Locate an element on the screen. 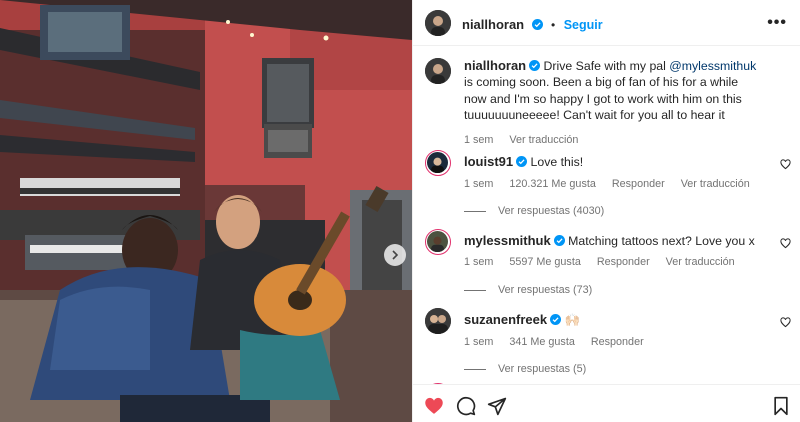  author-avatar is located at coordinates (438, 23).